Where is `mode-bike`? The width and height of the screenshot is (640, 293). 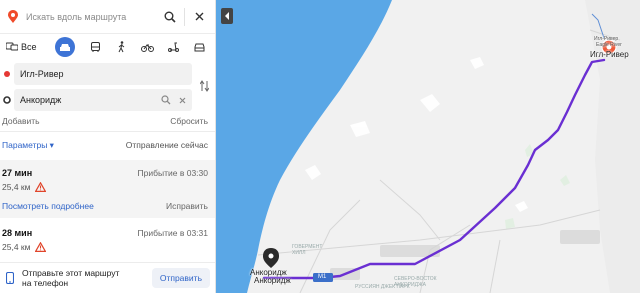 mode-bike is located at coordinates (147, 47).